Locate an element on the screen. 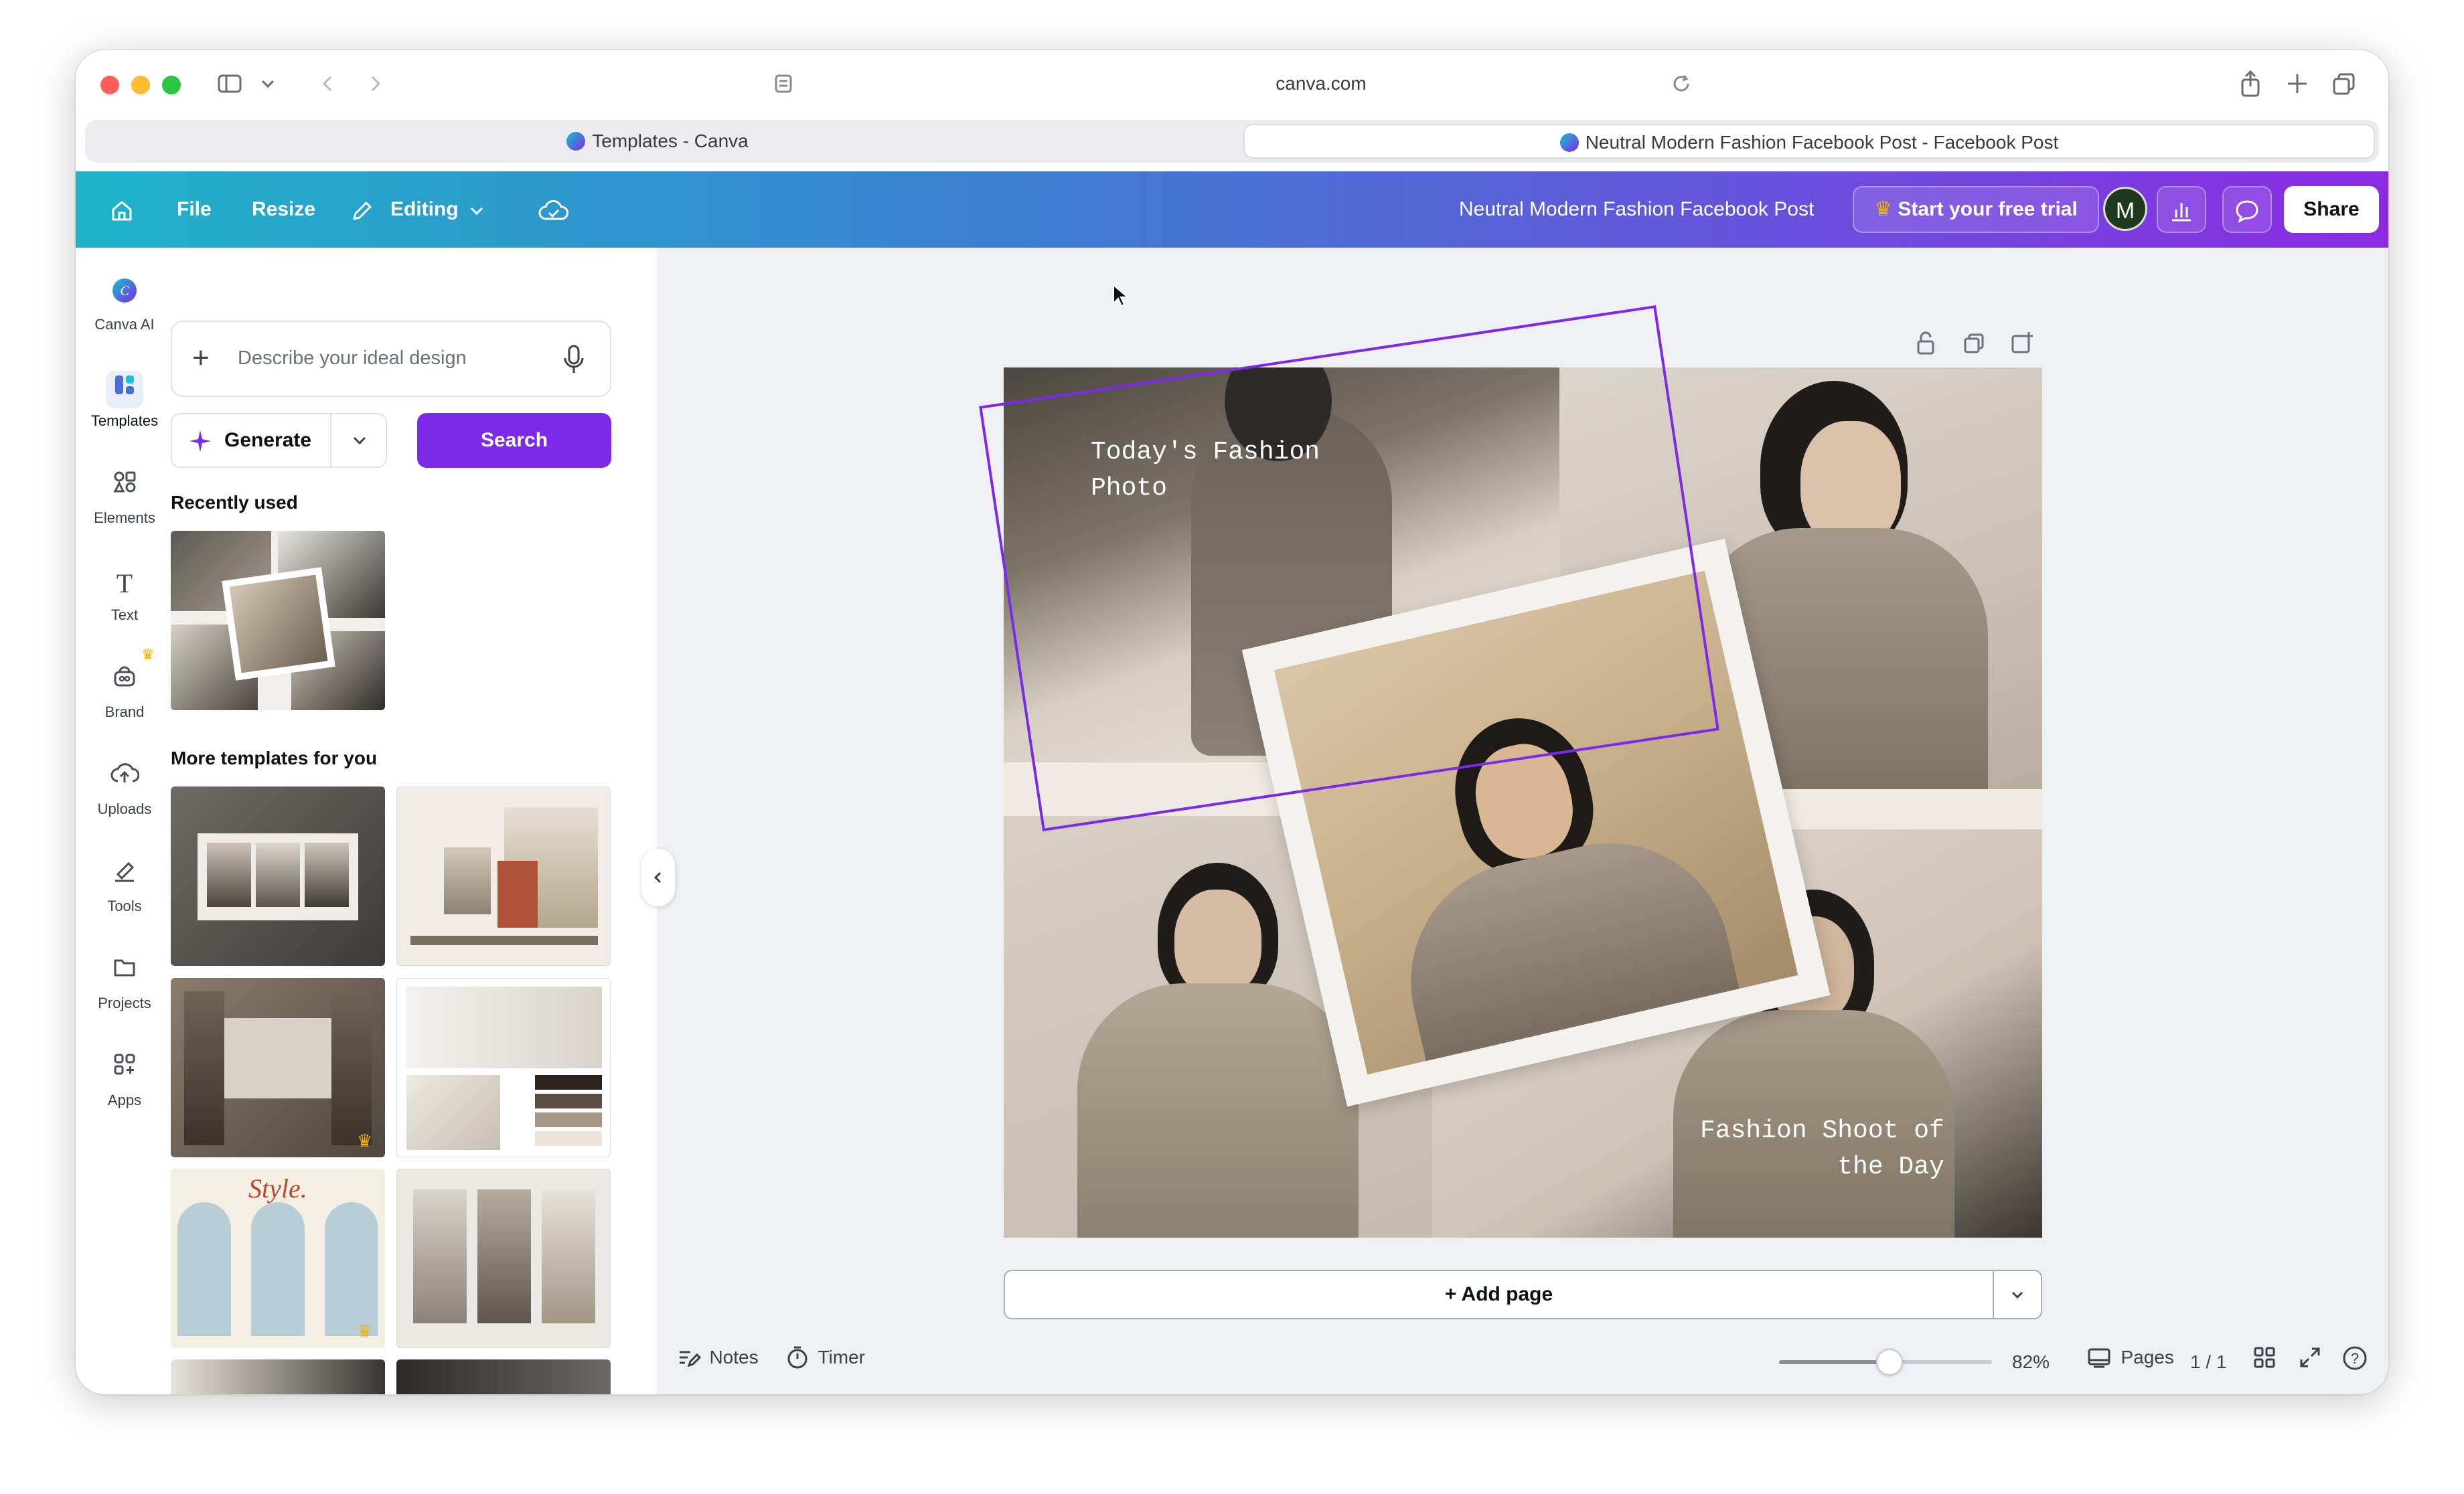 The width and height of the screenshot is (2464, 1494). uploads-icon is located at coordinates (124, 778).